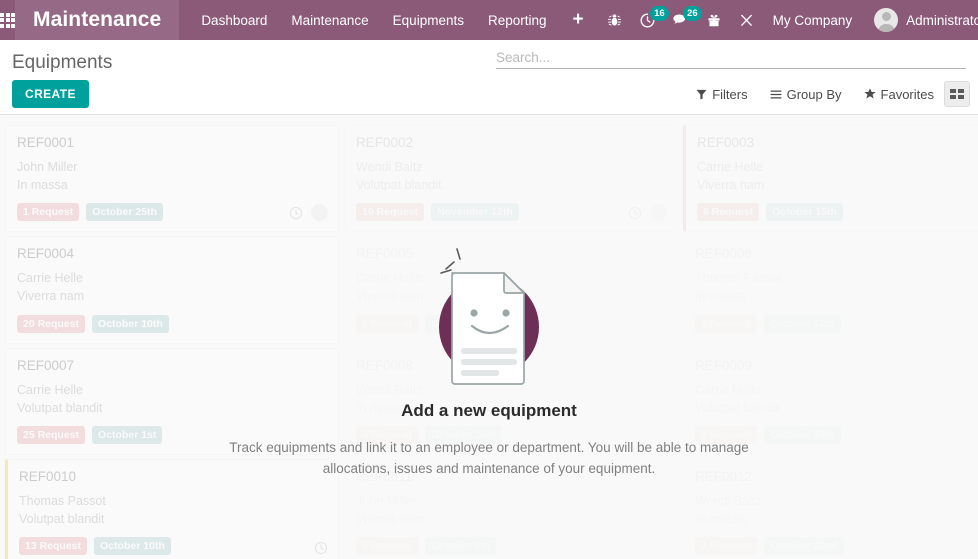 The width and height of the screenshot is (978, 559). Describe the element at coordinates (127, 434) in the screenshot. I see `card-date-tag: October 1st` at that location.